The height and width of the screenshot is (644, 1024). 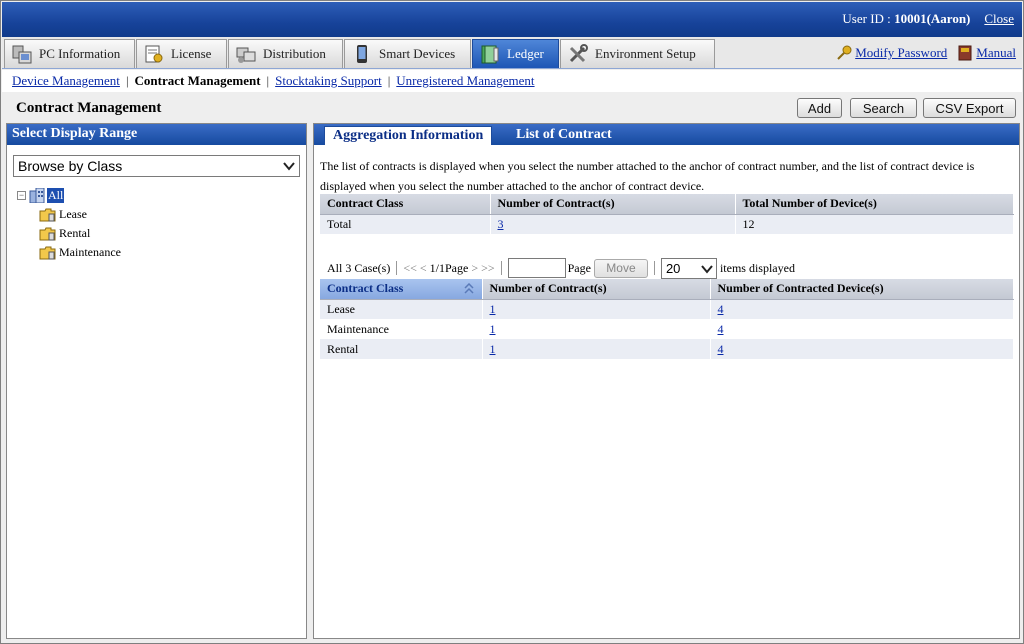 I want to click on table-row: Rental 1 4, so click(x=667, y=349).